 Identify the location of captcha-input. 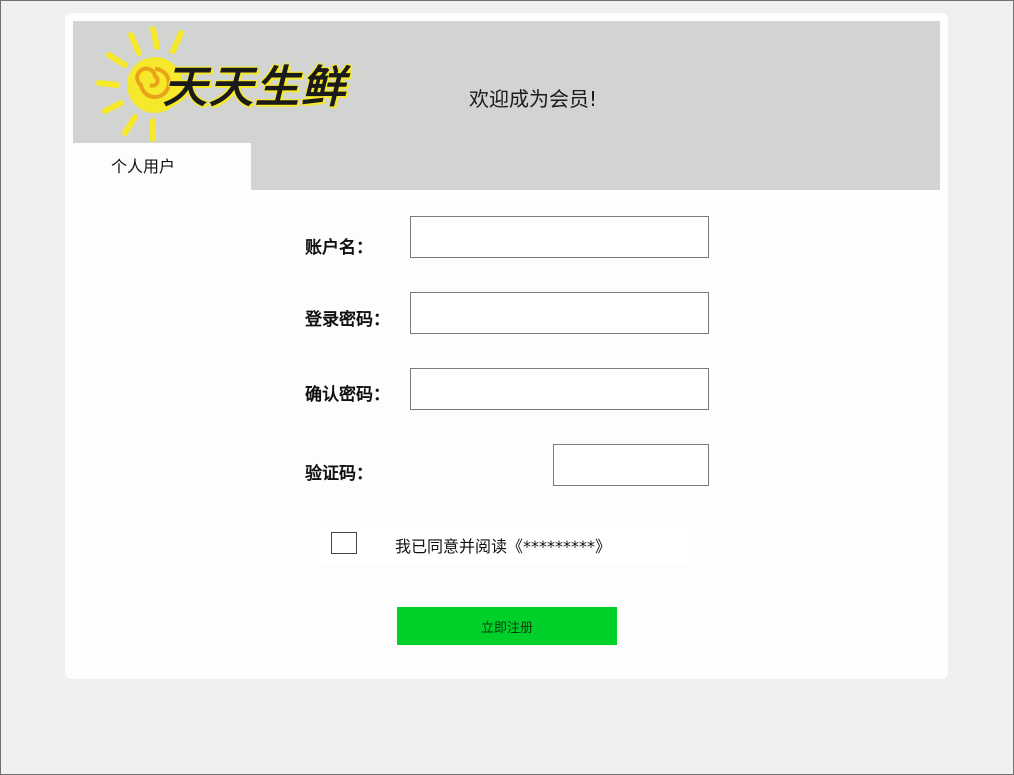
(631, 465).